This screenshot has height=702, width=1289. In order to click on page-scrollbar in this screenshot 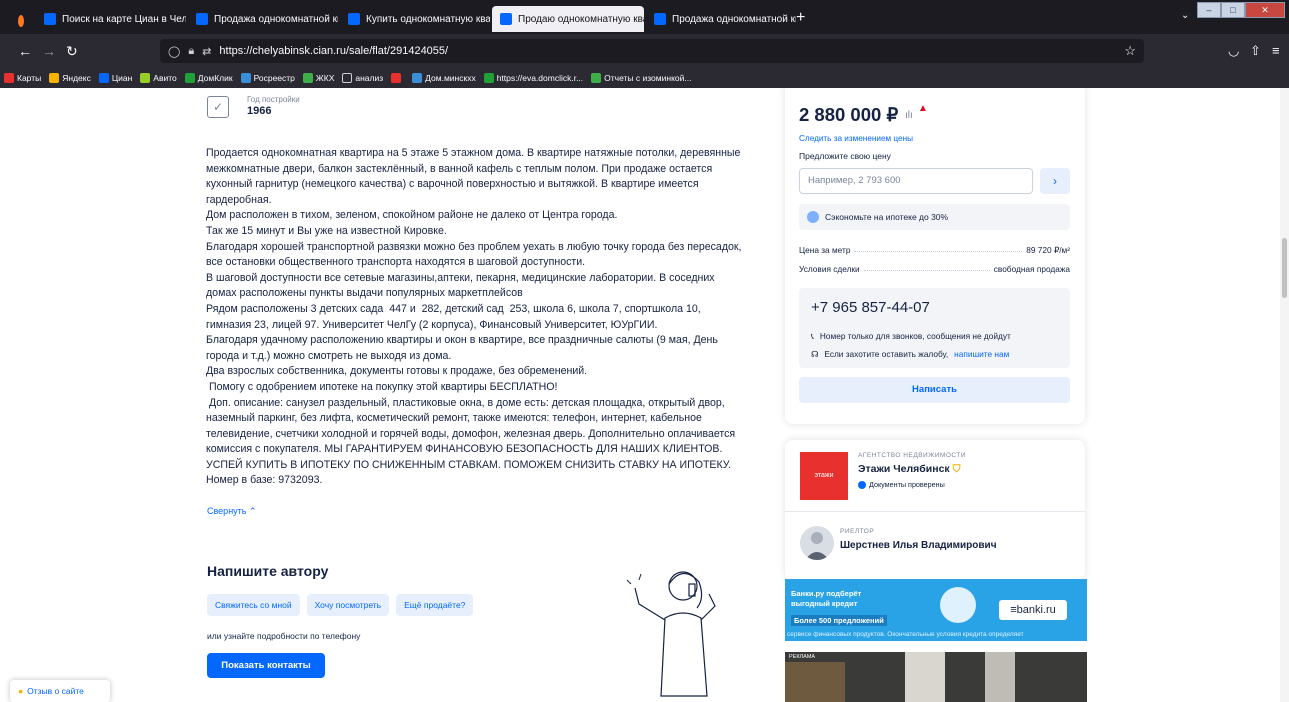, I will do `click(1284, 395)`.